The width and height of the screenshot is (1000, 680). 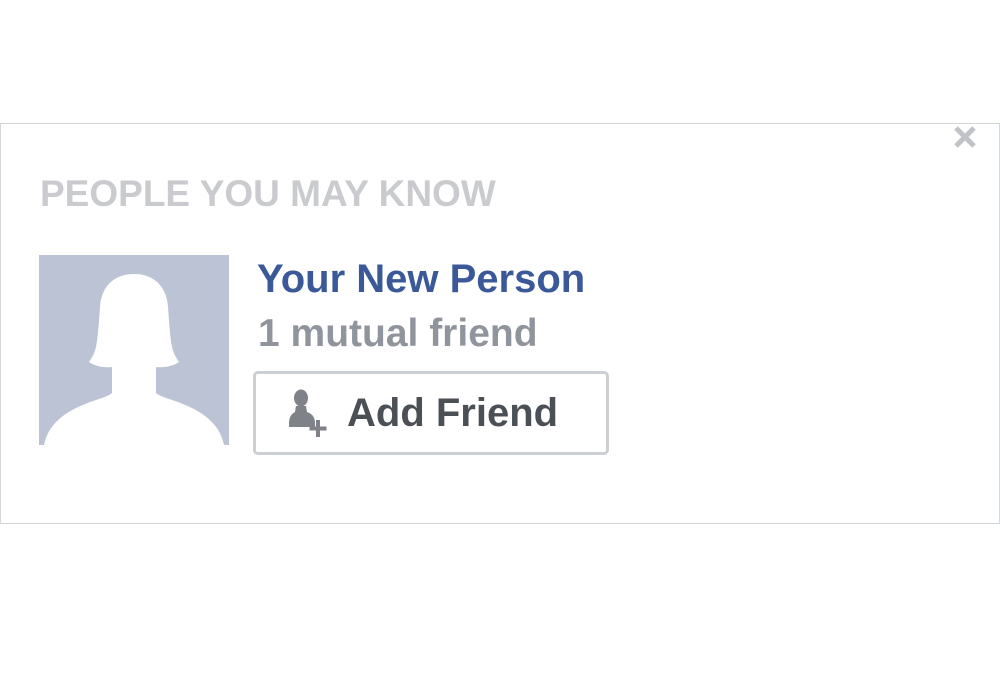 What do you see at coordinates (310, 413) in the screenshot?
I see `add-friend-icon` at bounding box center [310, 413].